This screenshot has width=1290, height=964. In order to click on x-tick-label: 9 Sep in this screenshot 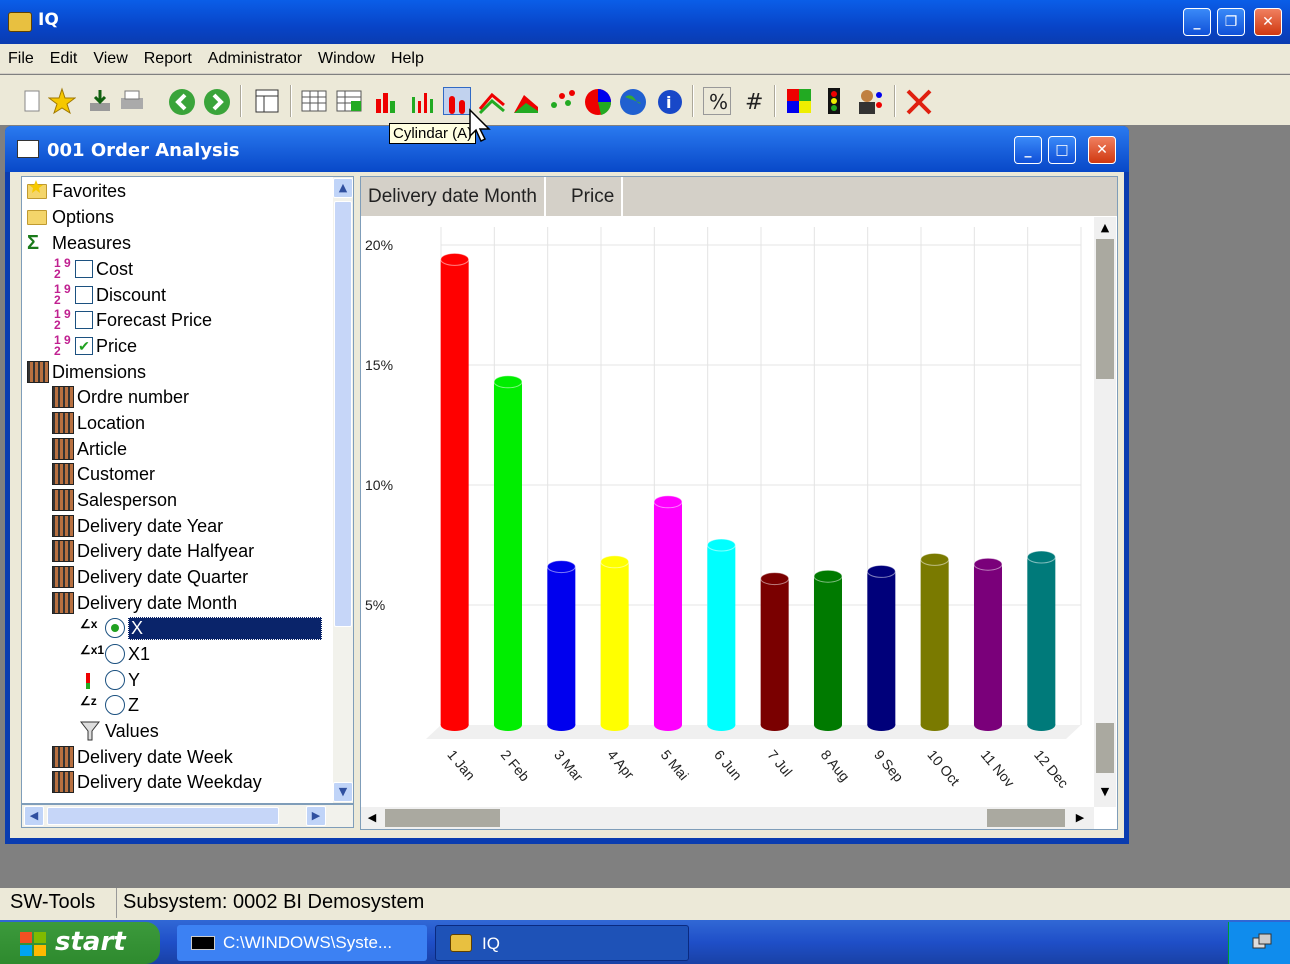, I will do `click(889, 766)`.